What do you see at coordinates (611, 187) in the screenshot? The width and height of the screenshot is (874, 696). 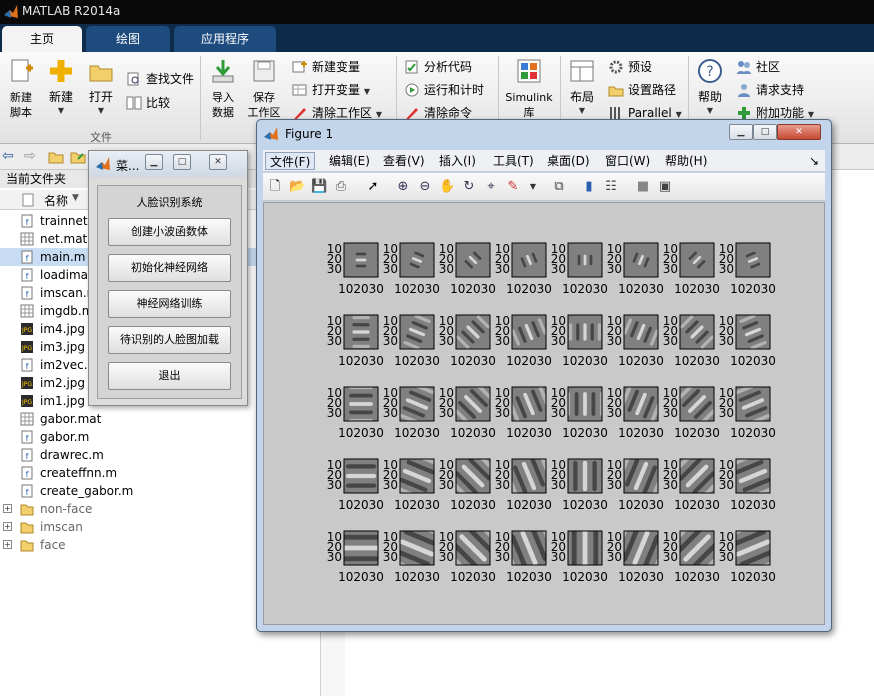 I see `legend-icon: ☷` at bounding box center [611, 187].